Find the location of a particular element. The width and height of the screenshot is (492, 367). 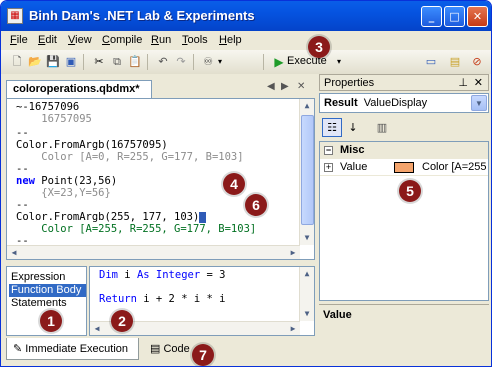

snippet-line: Dim i As Integer = 3 is located at coordinates (162, 275).